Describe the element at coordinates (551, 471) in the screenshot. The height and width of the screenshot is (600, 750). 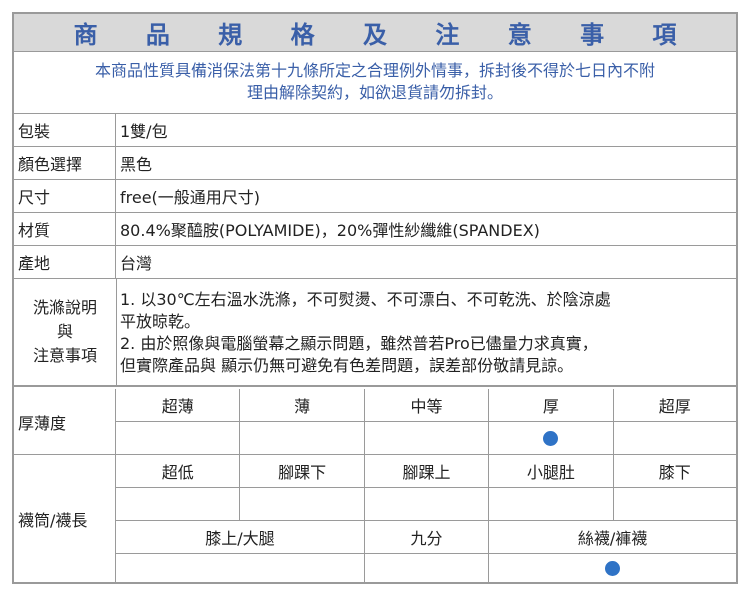
I see `length-option-label: 小腿肚` at that location.